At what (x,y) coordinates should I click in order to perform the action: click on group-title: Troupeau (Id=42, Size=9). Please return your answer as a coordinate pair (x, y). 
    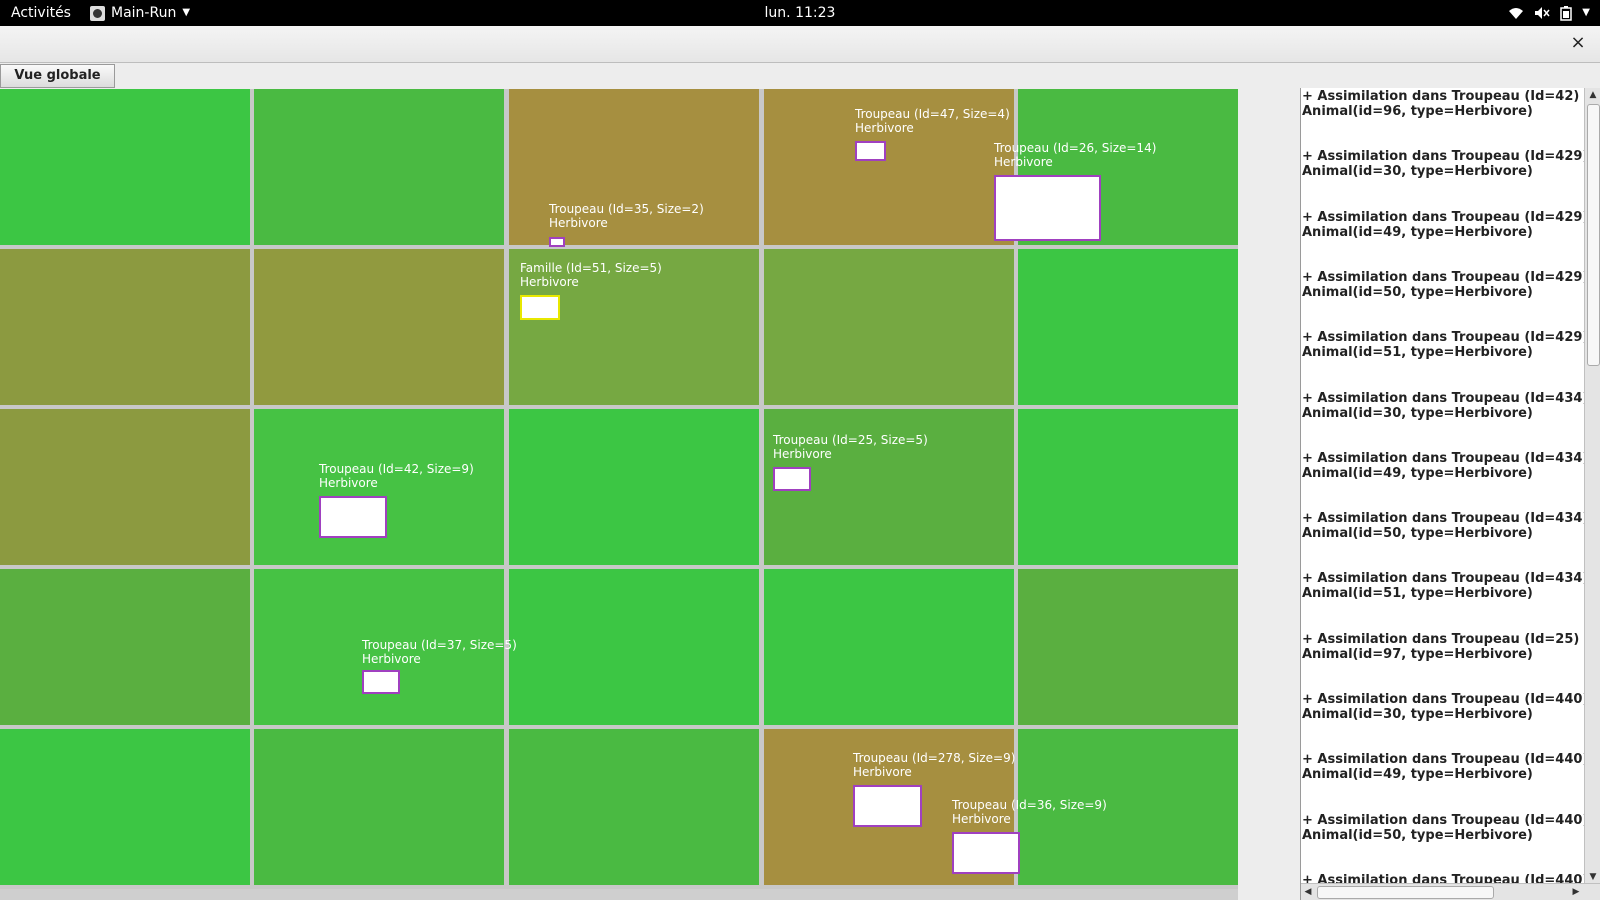
    Looking at the image, I should click on (396, 469).